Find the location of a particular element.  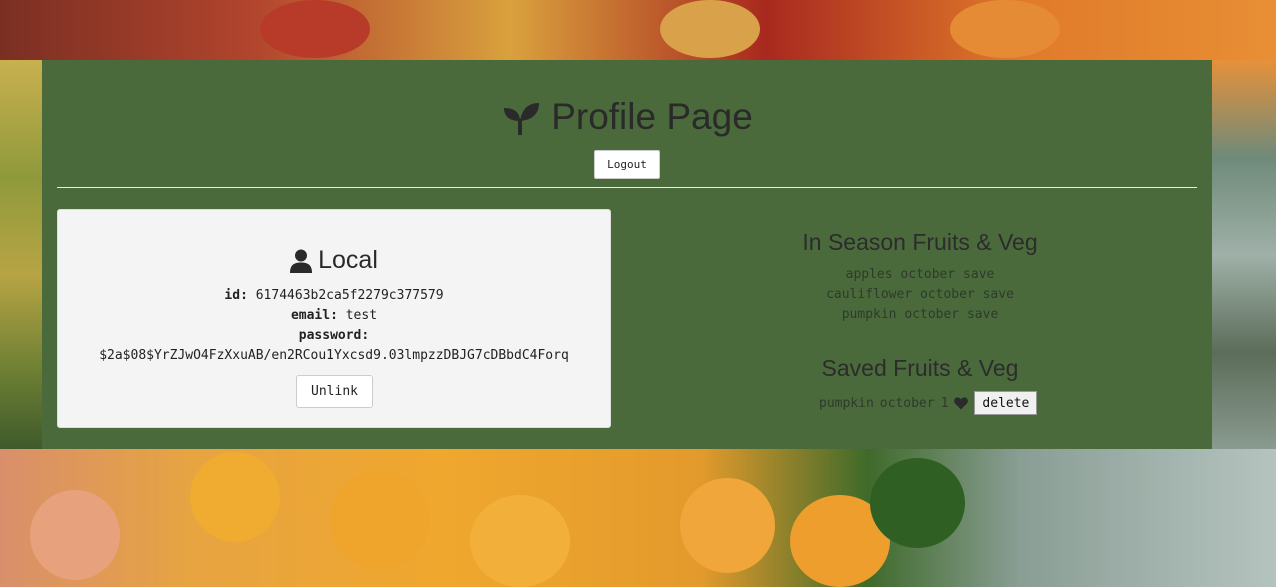

in-season-item-name: cauliflower is located at coordinates (869, 294).